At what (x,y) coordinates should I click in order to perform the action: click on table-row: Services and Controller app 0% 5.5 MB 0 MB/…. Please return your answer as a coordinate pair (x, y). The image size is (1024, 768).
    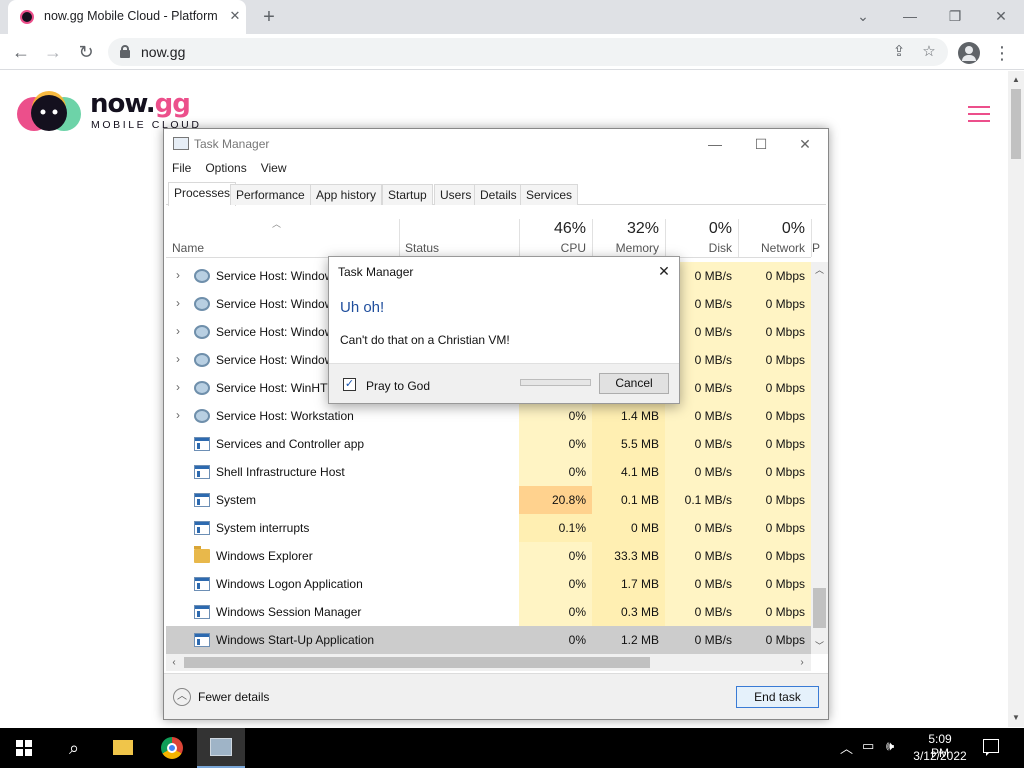
    Looking at the image, I should click on (488, 444).